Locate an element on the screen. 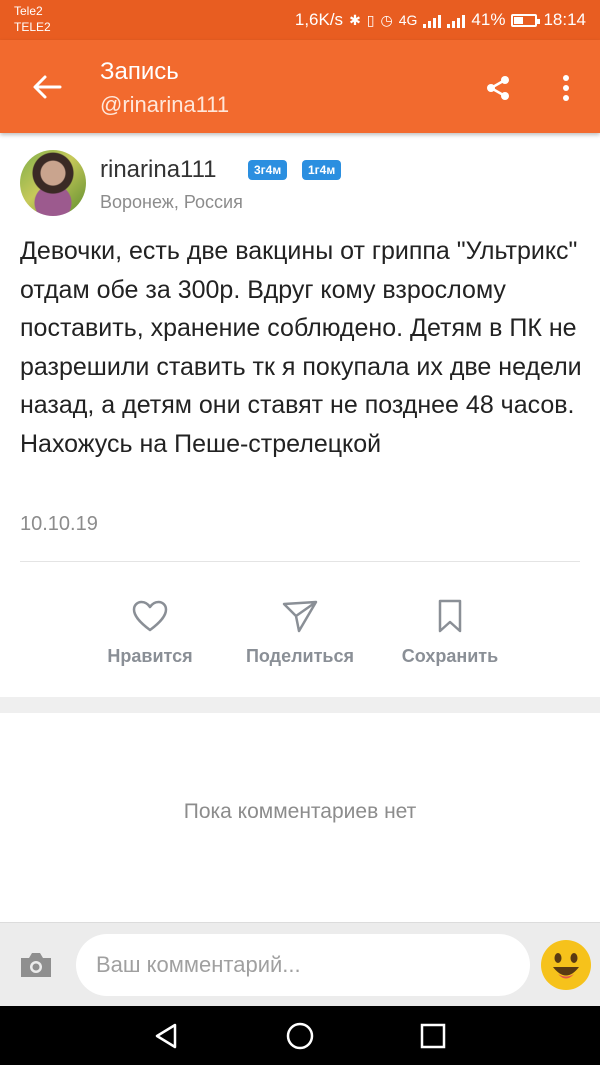 The image size is (600, 1065). badge-age-1: 3г4м is located at coordinates (268, 170).